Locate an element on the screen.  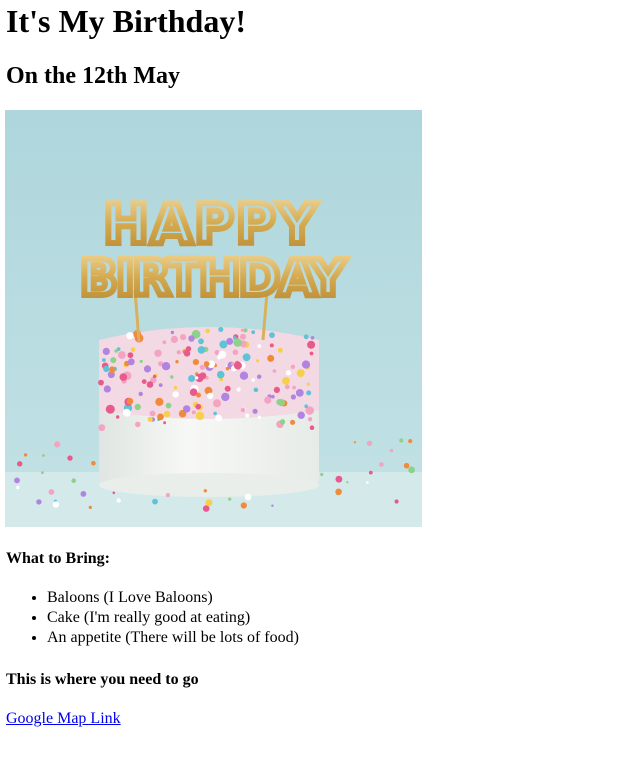
page-title: It's My Birthday! is located at coordinates (126, 21).